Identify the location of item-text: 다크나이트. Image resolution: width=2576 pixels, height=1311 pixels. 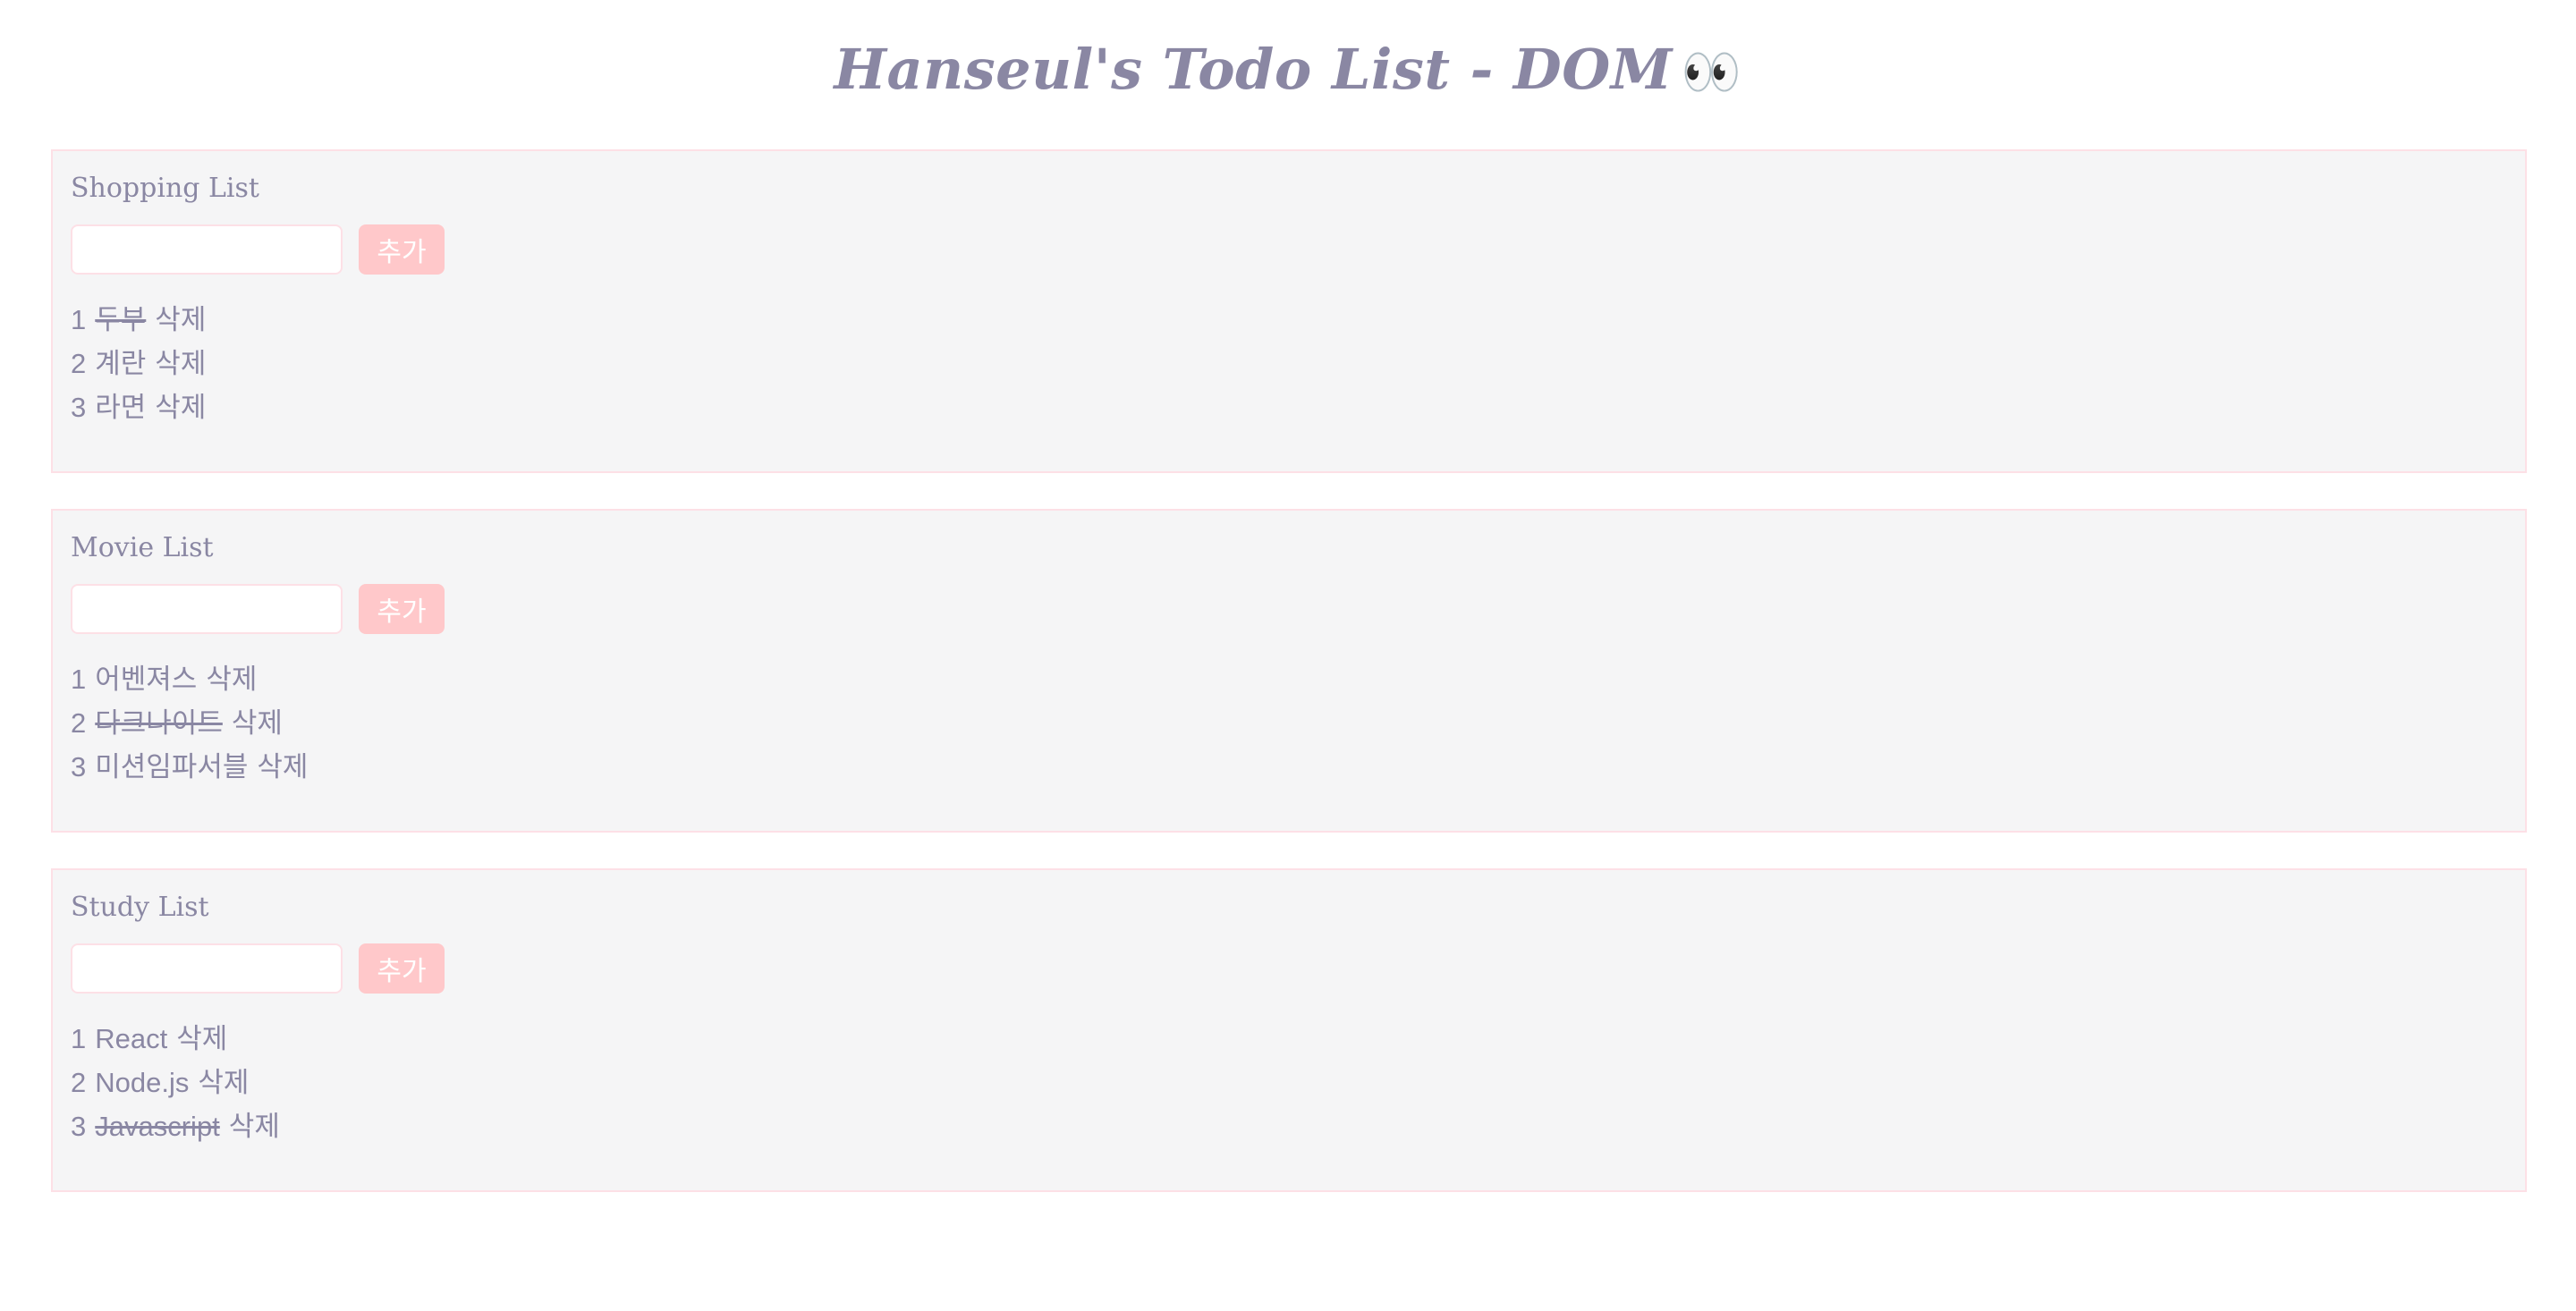
(159, 723).